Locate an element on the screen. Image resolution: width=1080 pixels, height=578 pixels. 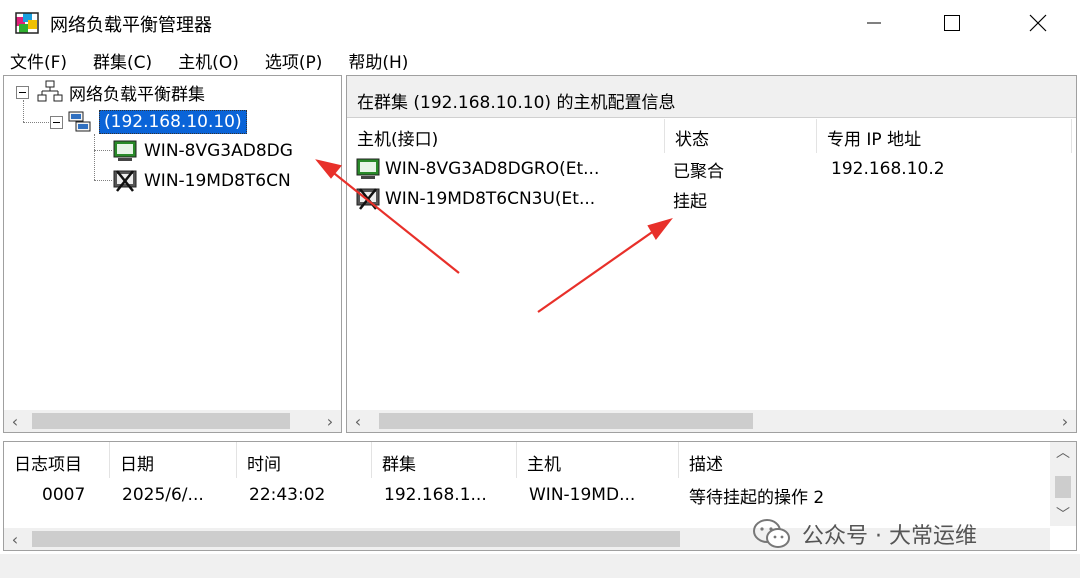
table-row: WIN-19MD8T6CN3U(Et... 挂起 is located at coordinates (711, 199).